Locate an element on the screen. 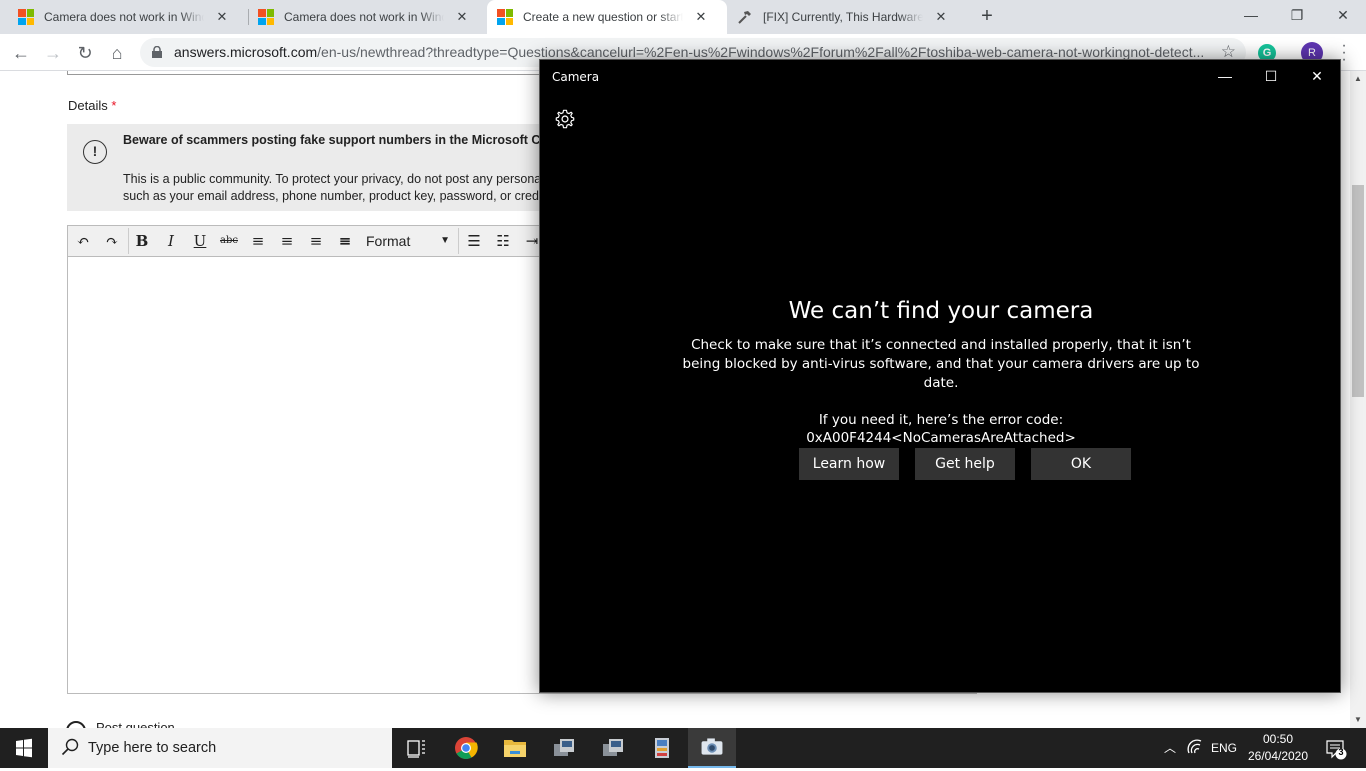 The width and height of the screenshot is (1366, 771). new-tab-button: + is located at coordinates (987, 16).